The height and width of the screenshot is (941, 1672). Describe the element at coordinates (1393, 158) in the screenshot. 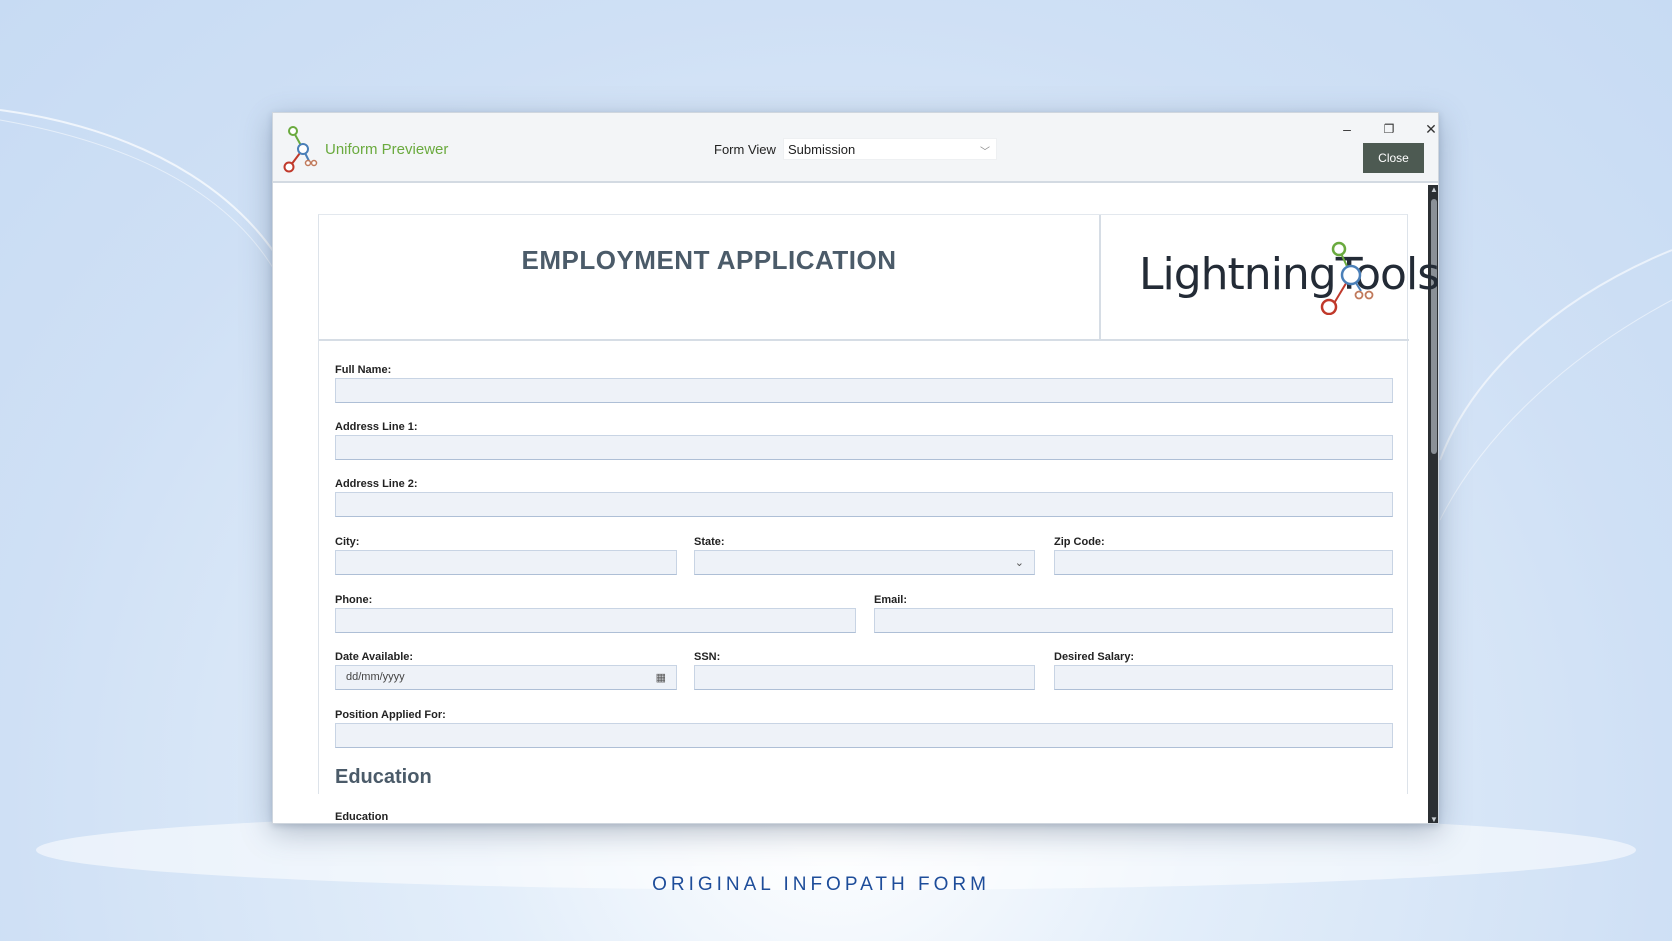

I see `close-button: Close` at that location.